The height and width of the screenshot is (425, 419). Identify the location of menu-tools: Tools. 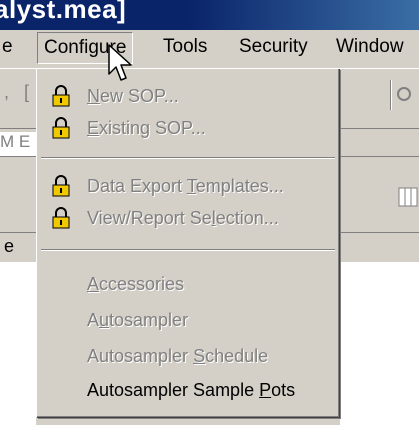
(185, 47).